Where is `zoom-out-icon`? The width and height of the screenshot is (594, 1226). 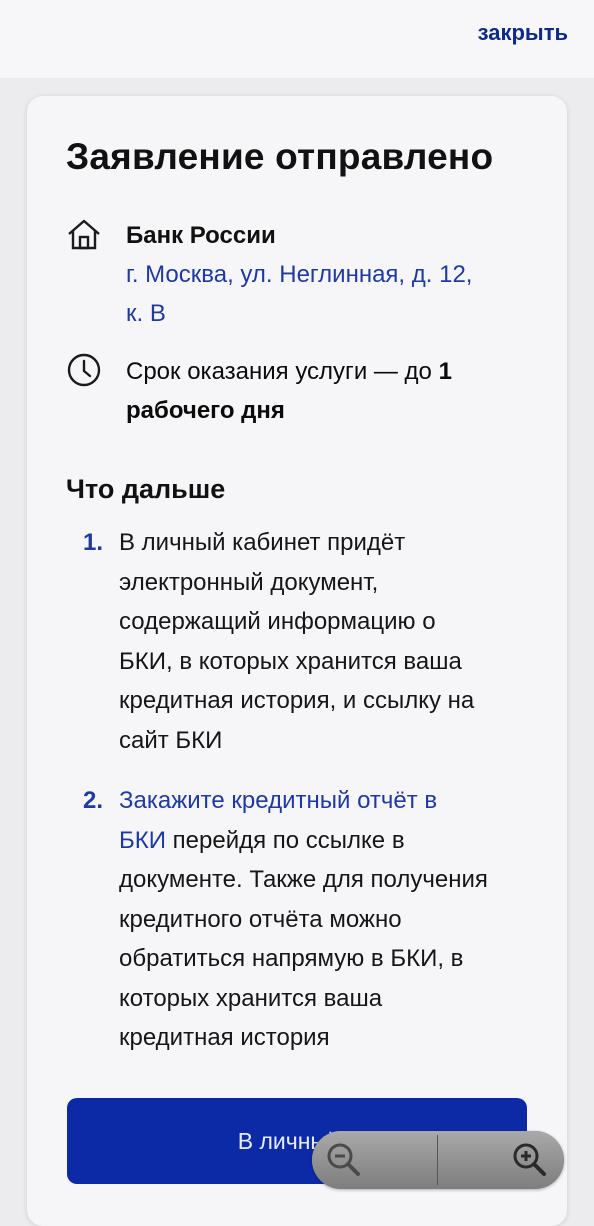 zoom-out-icon is located at coordinates (343, 1159).